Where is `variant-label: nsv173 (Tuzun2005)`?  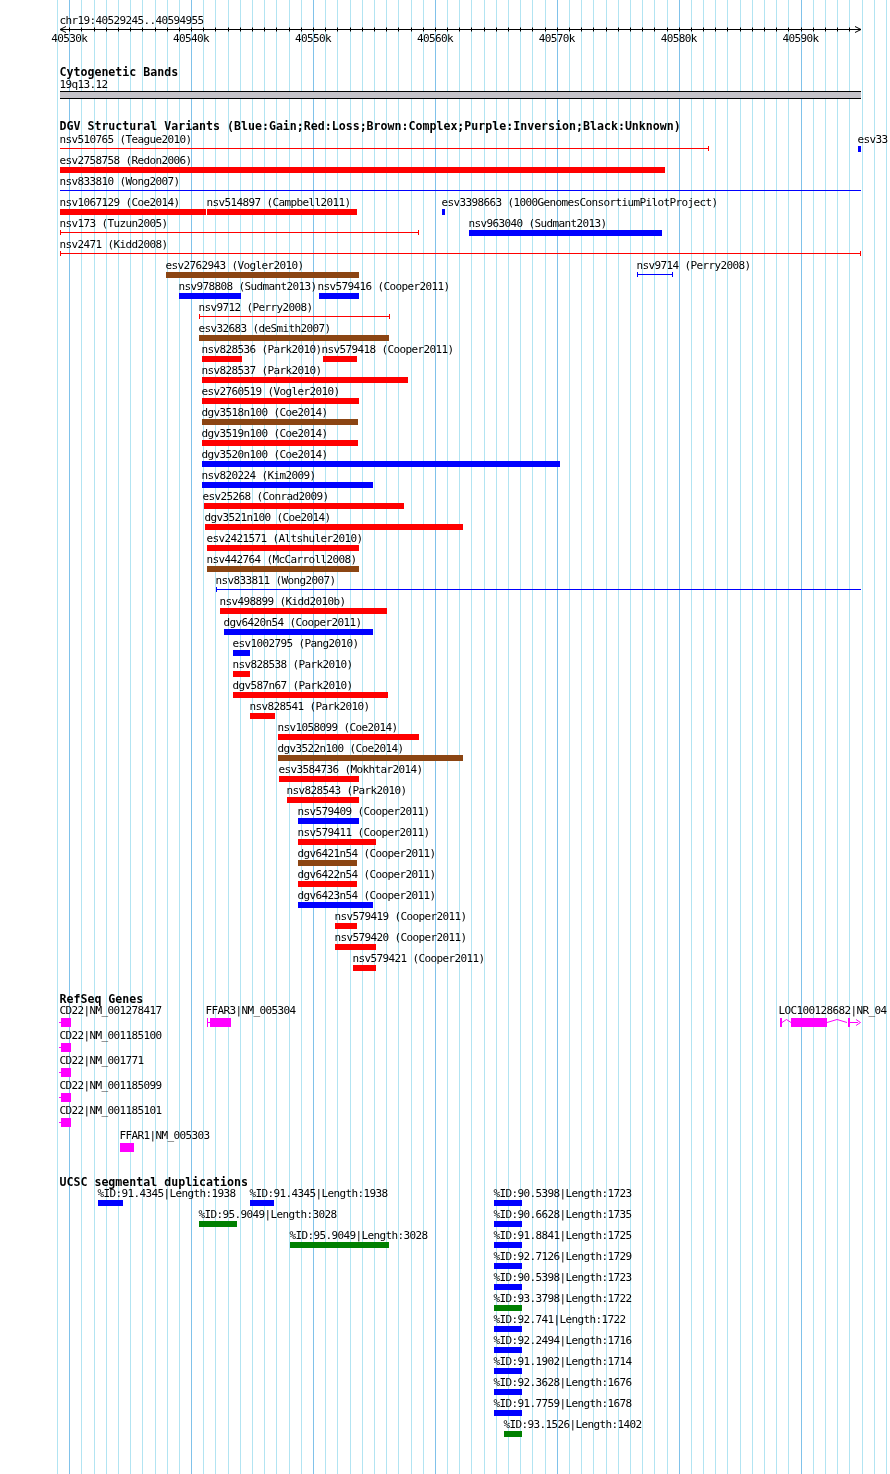 variant-label: nsv173 (Tuzun2005) is located at coordinates (113, 224).